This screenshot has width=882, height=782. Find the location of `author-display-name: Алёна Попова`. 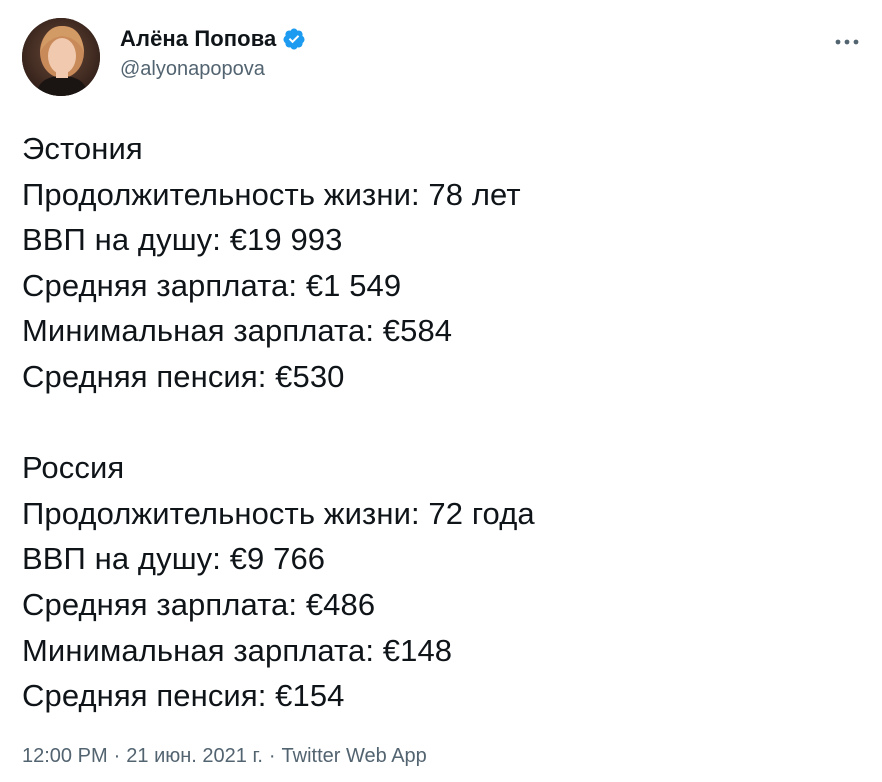

author-display-name: Алёна Попова is located at coordinates (198, 39).